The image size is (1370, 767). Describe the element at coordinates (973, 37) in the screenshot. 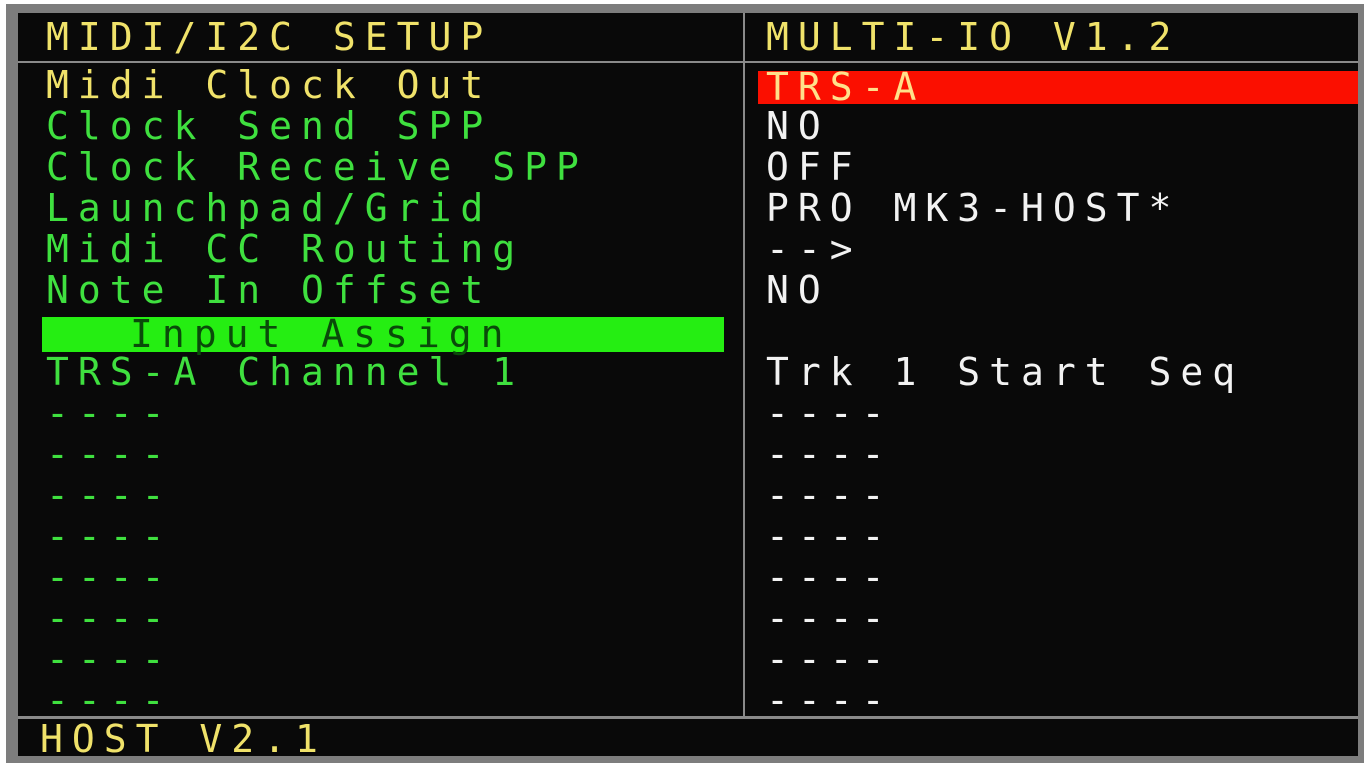

I see `module-version: MULTI-IO V1.2` at that location.